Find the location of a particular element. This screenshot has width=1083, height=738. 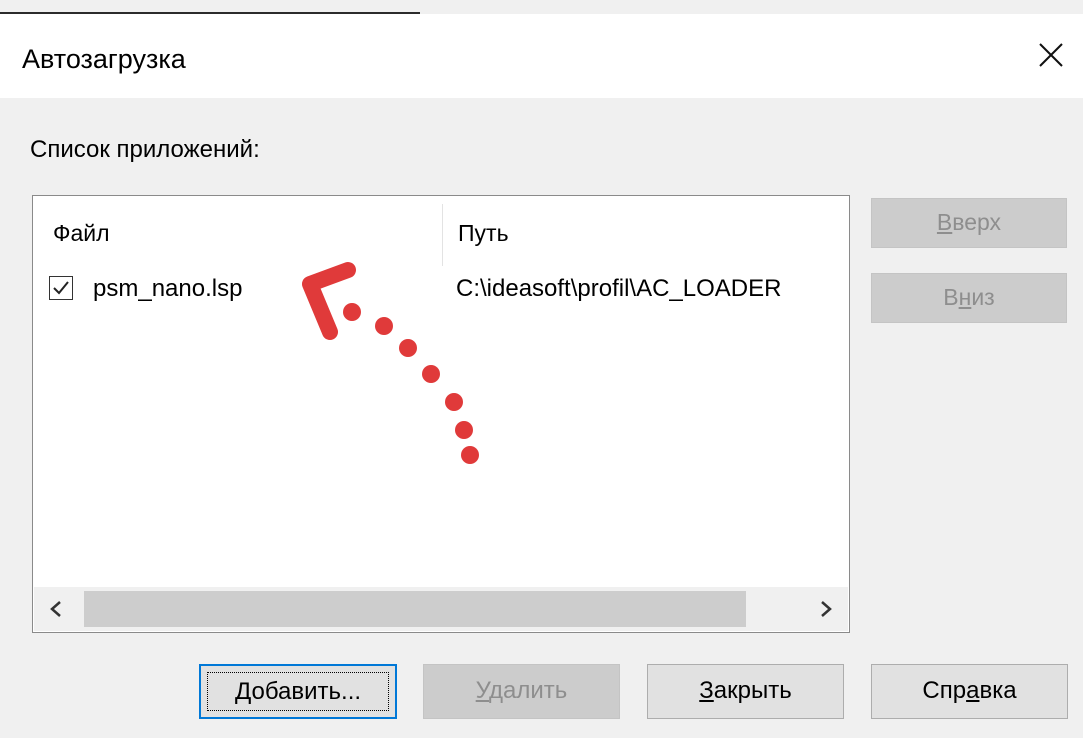

move-down-label-pre: В is located at coordinates (951, 297).